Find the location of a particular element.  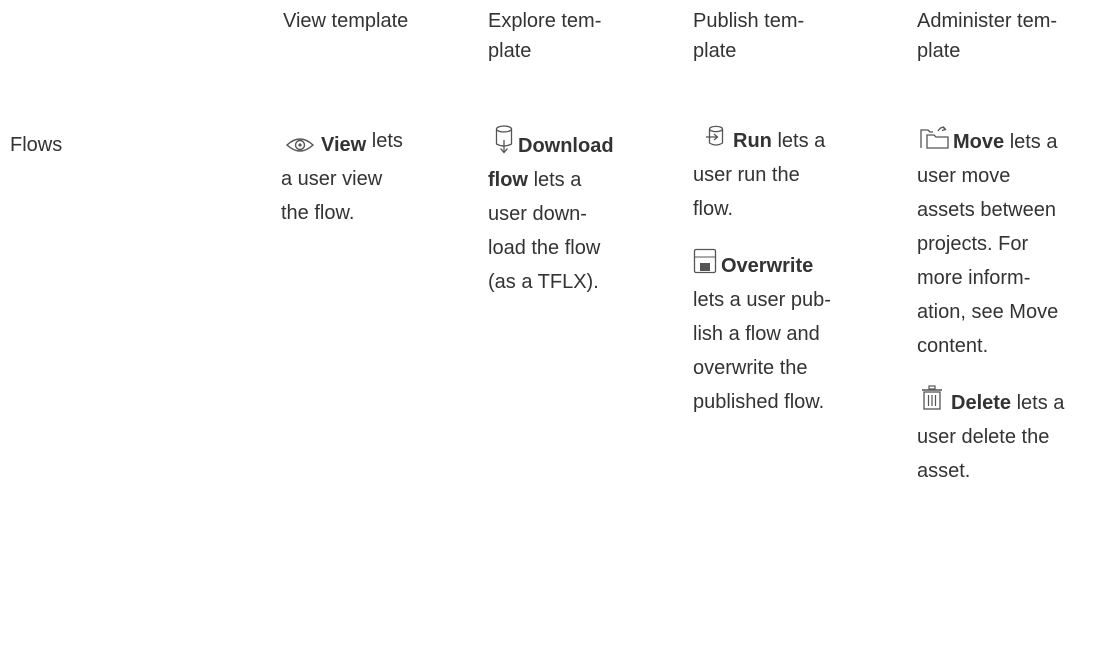

view-permission-first-line: View lets is located at coordinates (342, 143).